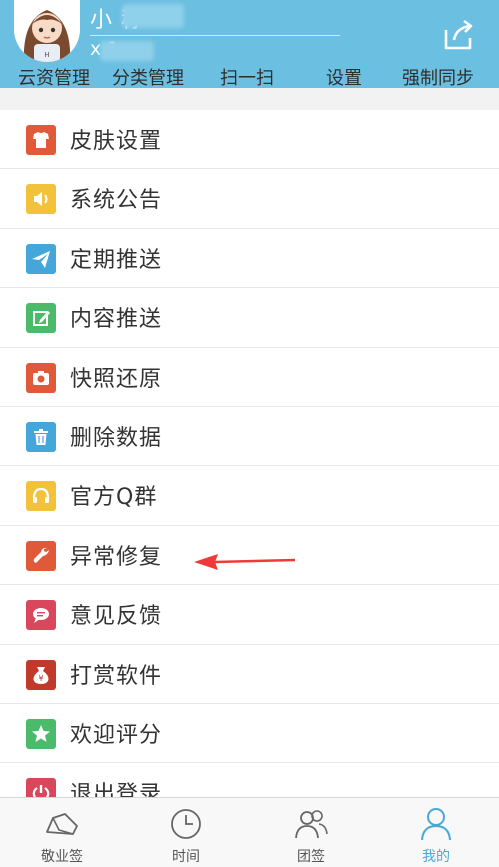 The image size is (499, 867). What do you see at coordinates (41, 496) in the screenshot?
I see `headset-icon` at bounding box center [41, 496].